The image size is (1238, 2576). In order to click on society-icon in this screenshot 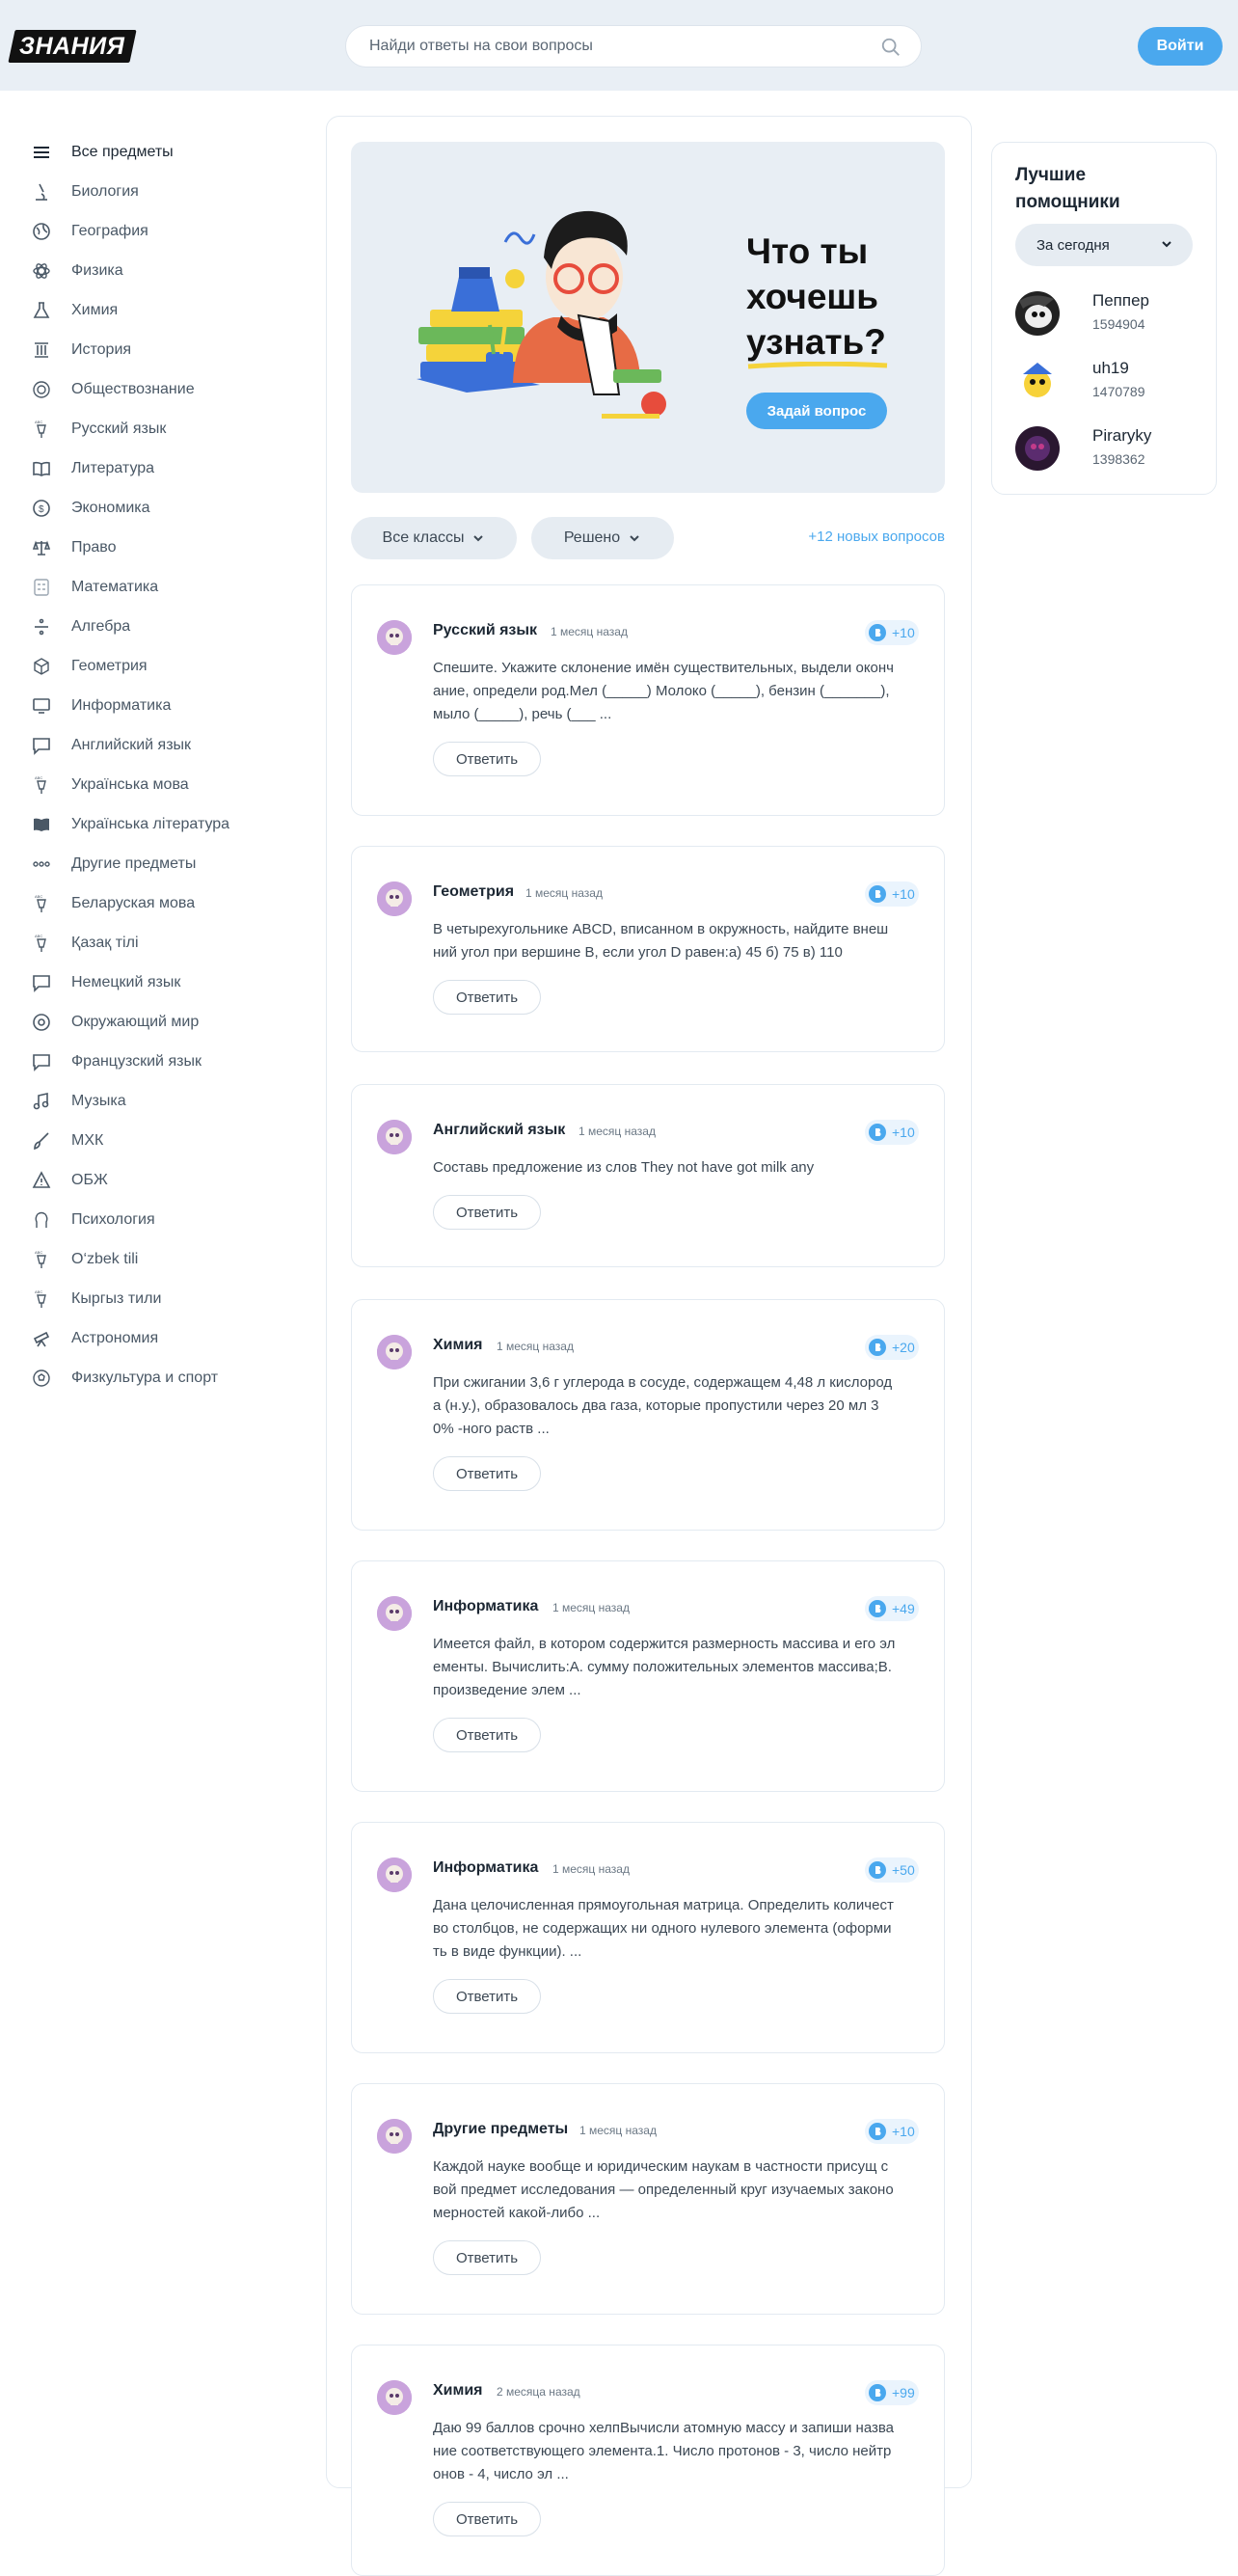, I will do `click(41, 389)`.